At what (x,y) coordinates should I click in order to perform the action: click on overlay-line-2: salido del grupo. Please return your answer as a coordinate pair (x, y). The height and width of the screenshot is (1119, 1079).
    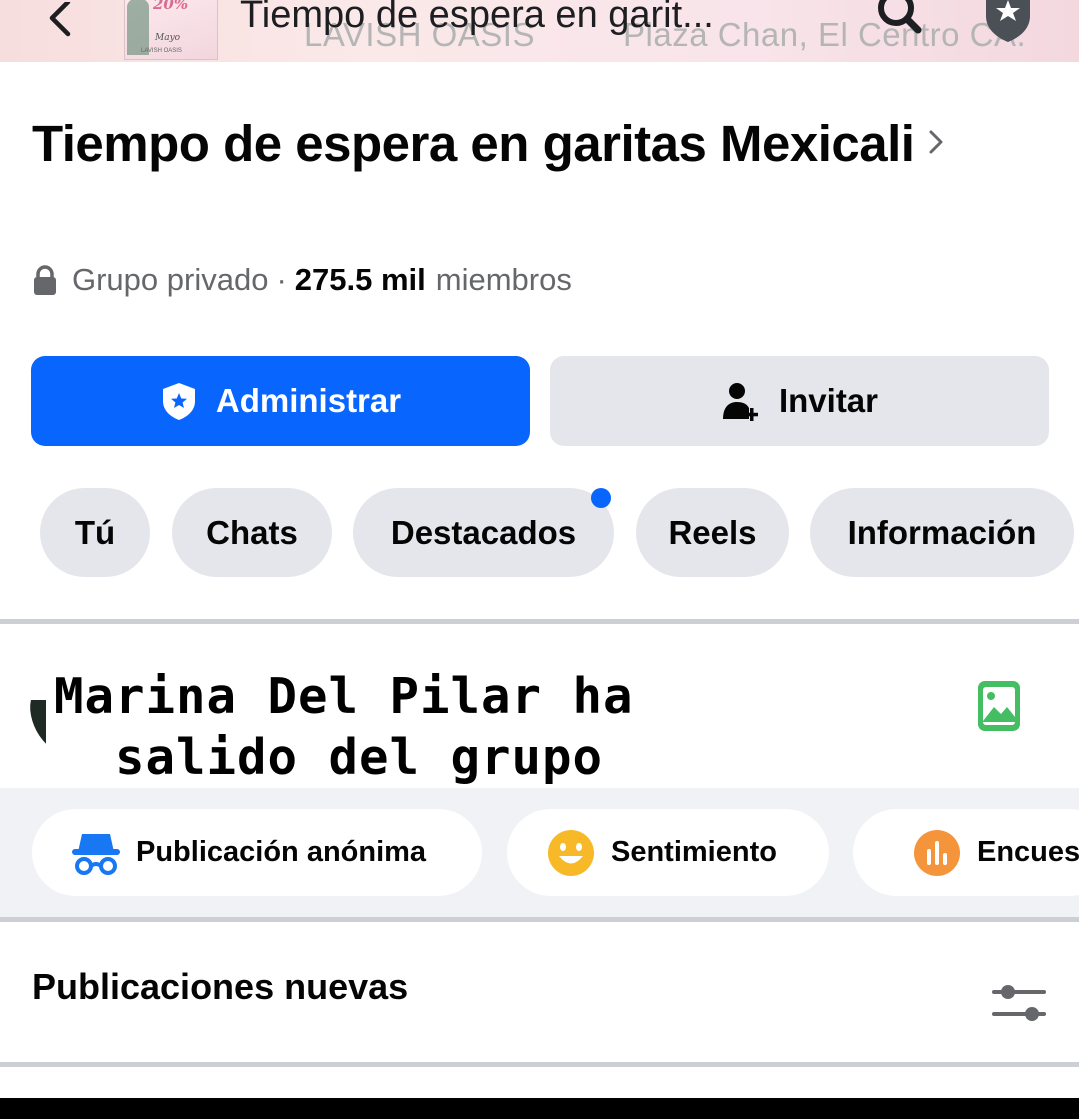
    Looking at the image, I should click on (359, 757).